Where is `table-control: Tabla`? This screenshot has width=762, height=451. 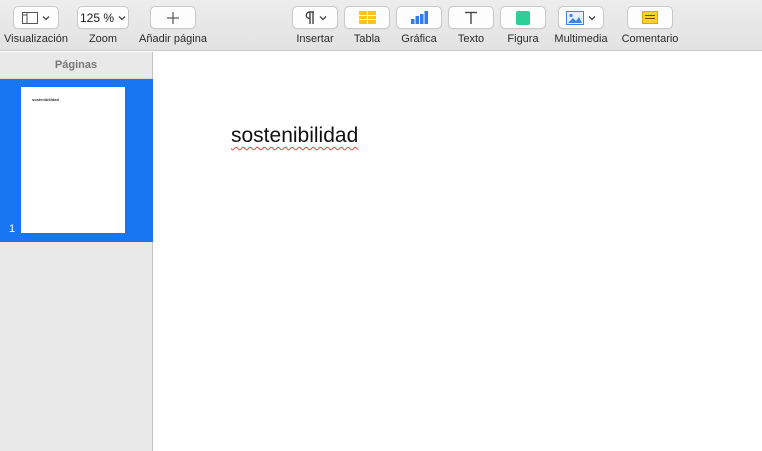
table-control: Tabla is located at coordinates (367, 26).